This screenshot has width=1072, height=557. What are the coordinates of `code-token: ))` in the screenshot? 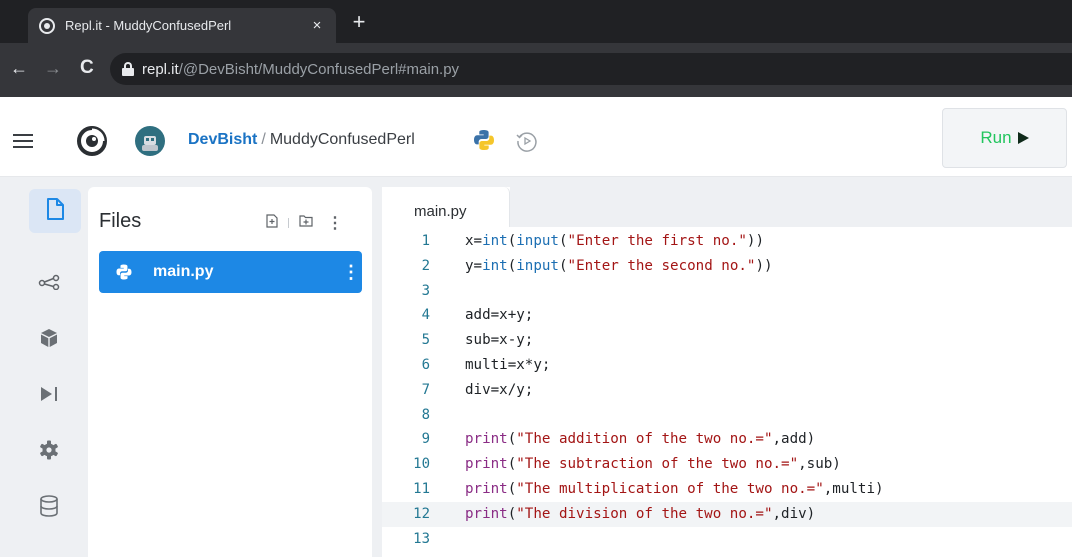 It's located at (755, 241).